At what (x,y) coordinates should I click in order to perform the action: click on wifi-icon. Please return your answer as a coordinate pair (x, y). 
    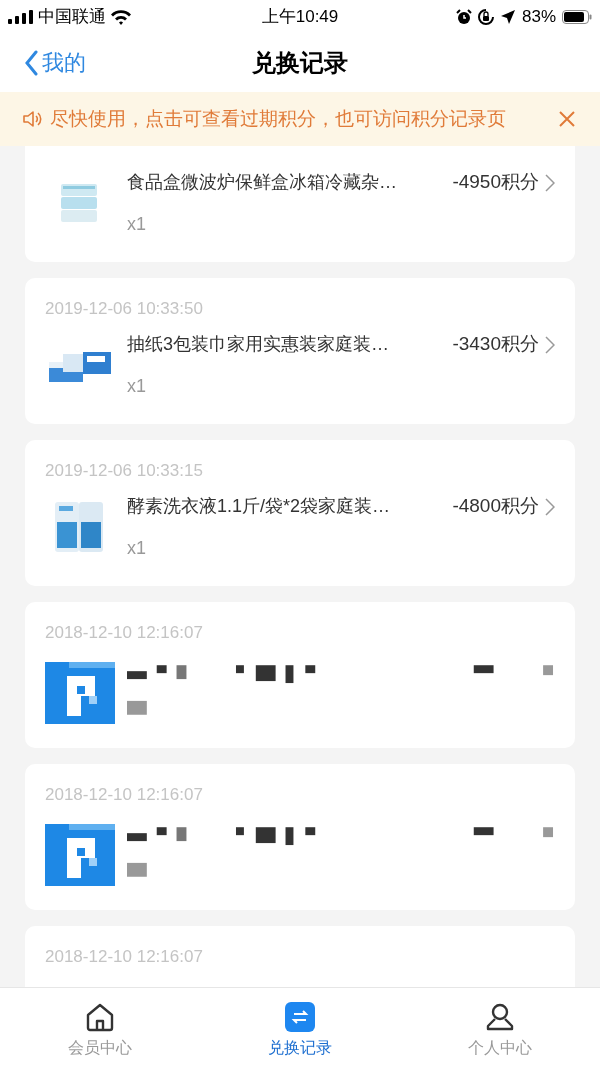
    Looking at the image, I should click on (121, 17).